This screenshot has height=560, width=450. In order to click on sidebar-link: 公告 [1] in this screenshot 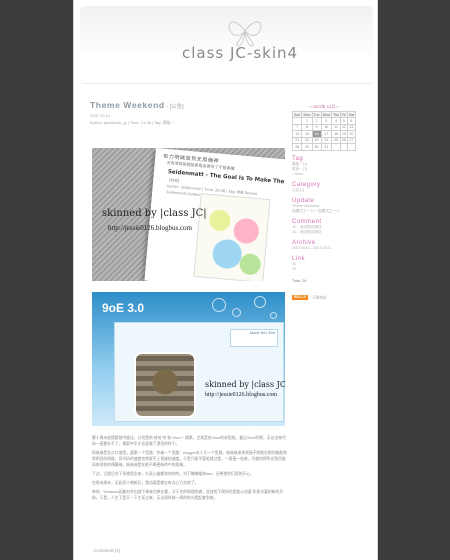, I will do `click(331, 190)`.